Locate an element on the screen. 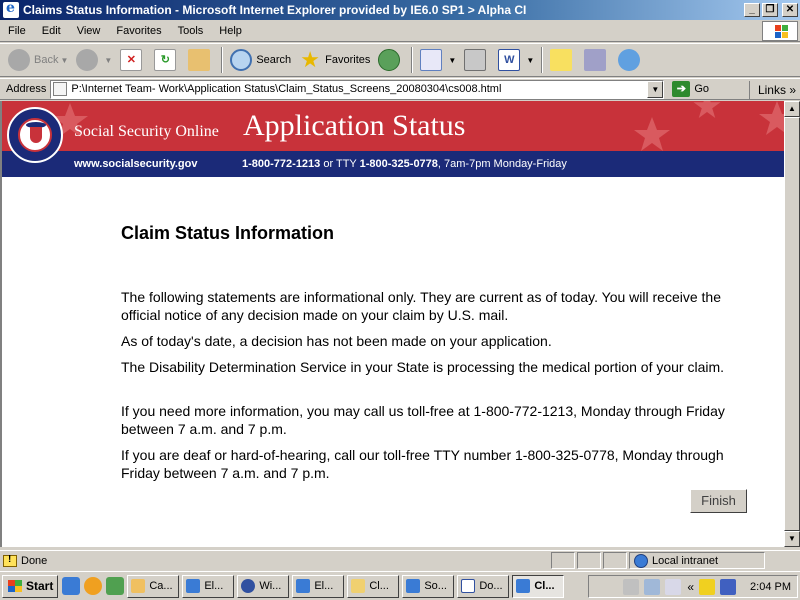  tray-expand-button: « is located at coordinates (690, 587).